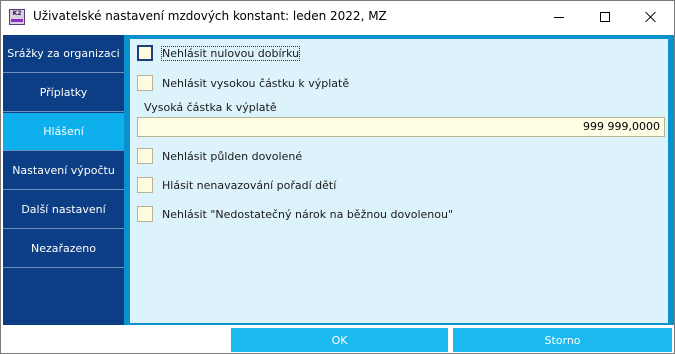 The height and width of the screenshot is (354, 675). What do you see at coordinates (230, 53) in the screenshot?
I see `checkbox-label: Nehlásit nulovou dobírku` at bounding box center [230, 53].